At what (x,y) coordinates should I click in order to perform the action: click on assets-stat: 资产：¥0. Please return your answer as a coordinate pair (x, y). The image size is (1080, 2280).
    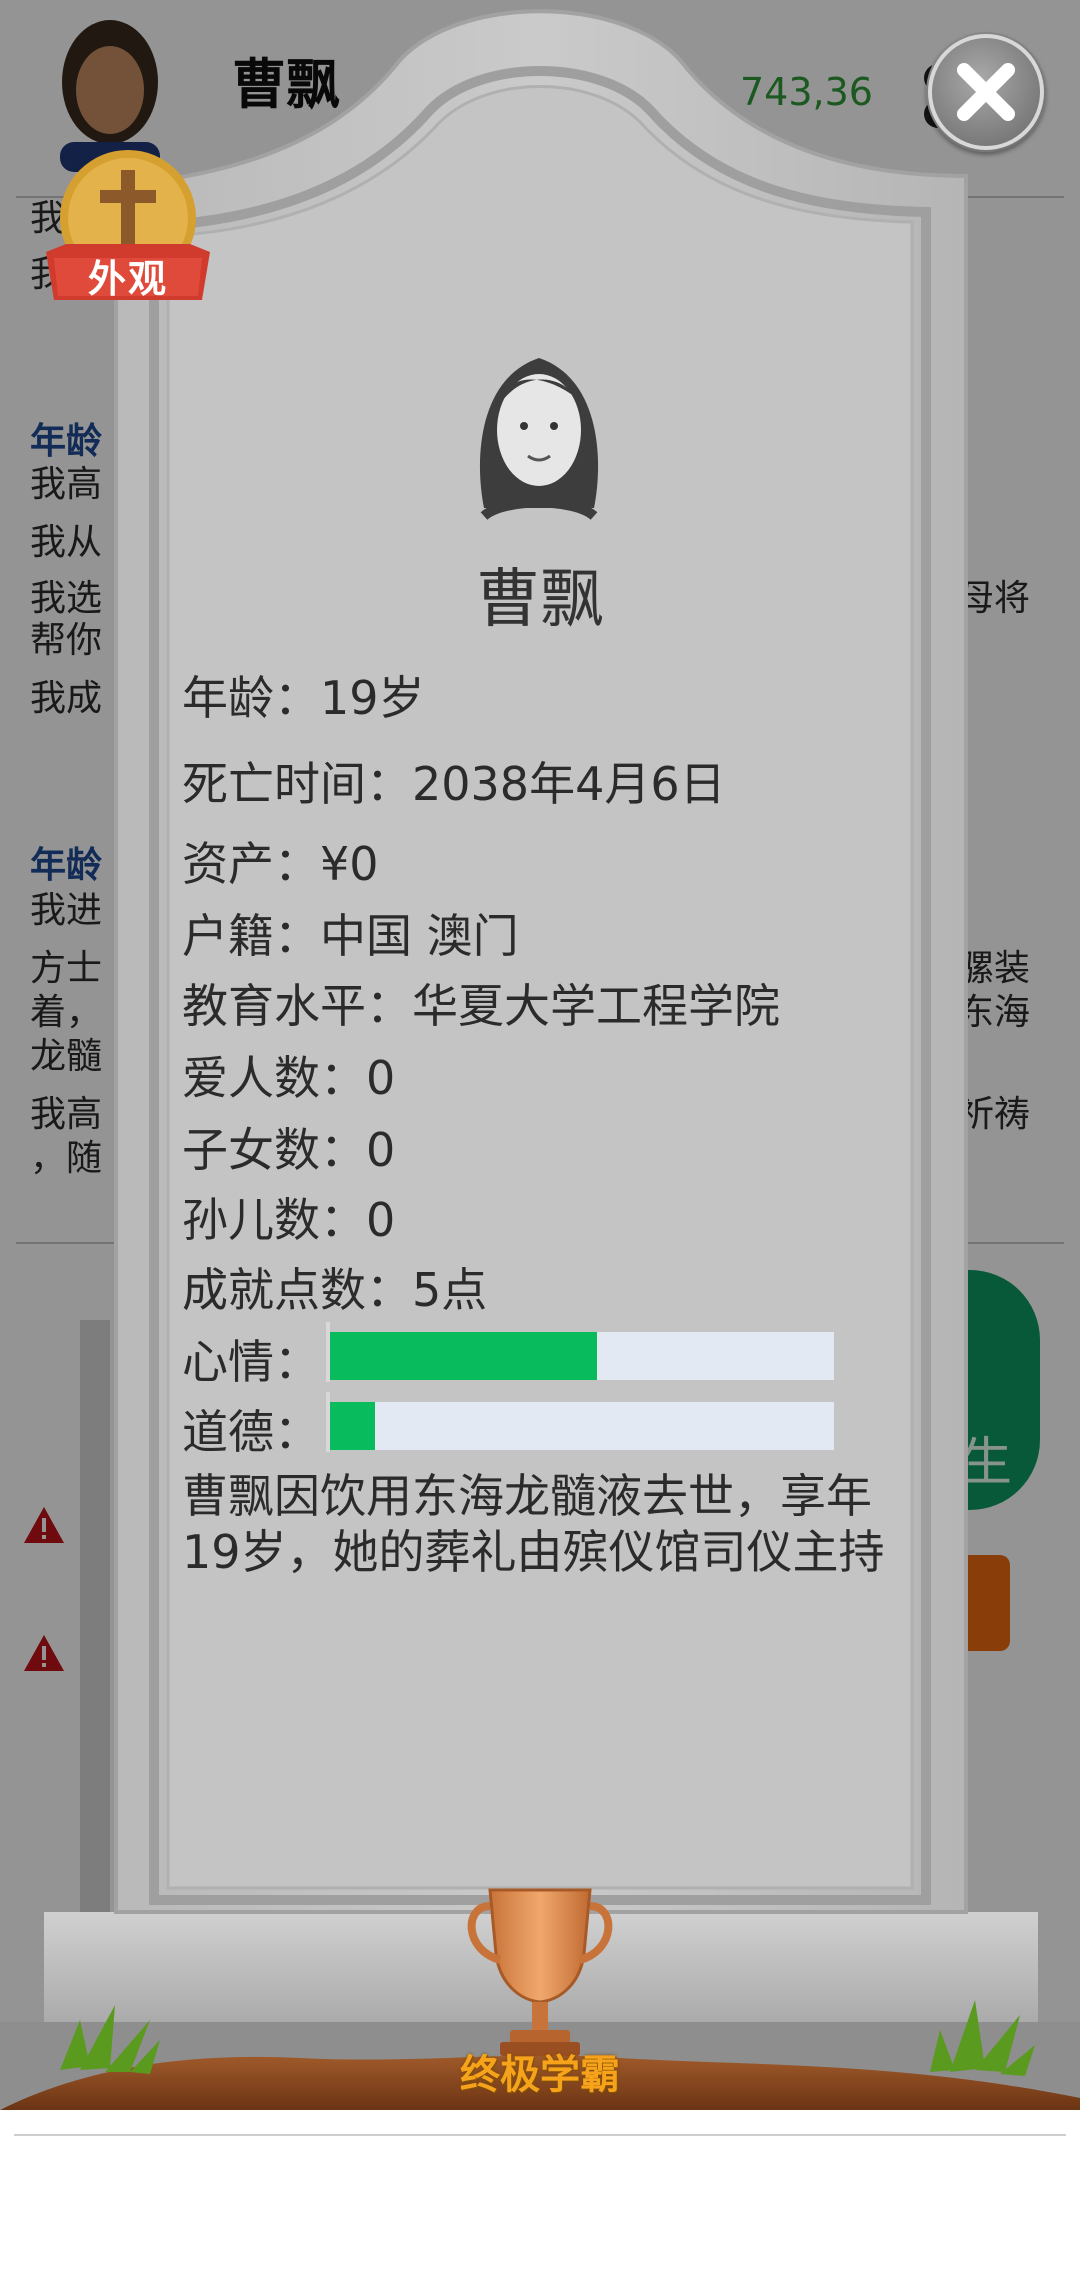
    Looking at the image, I should click on (280, 864).